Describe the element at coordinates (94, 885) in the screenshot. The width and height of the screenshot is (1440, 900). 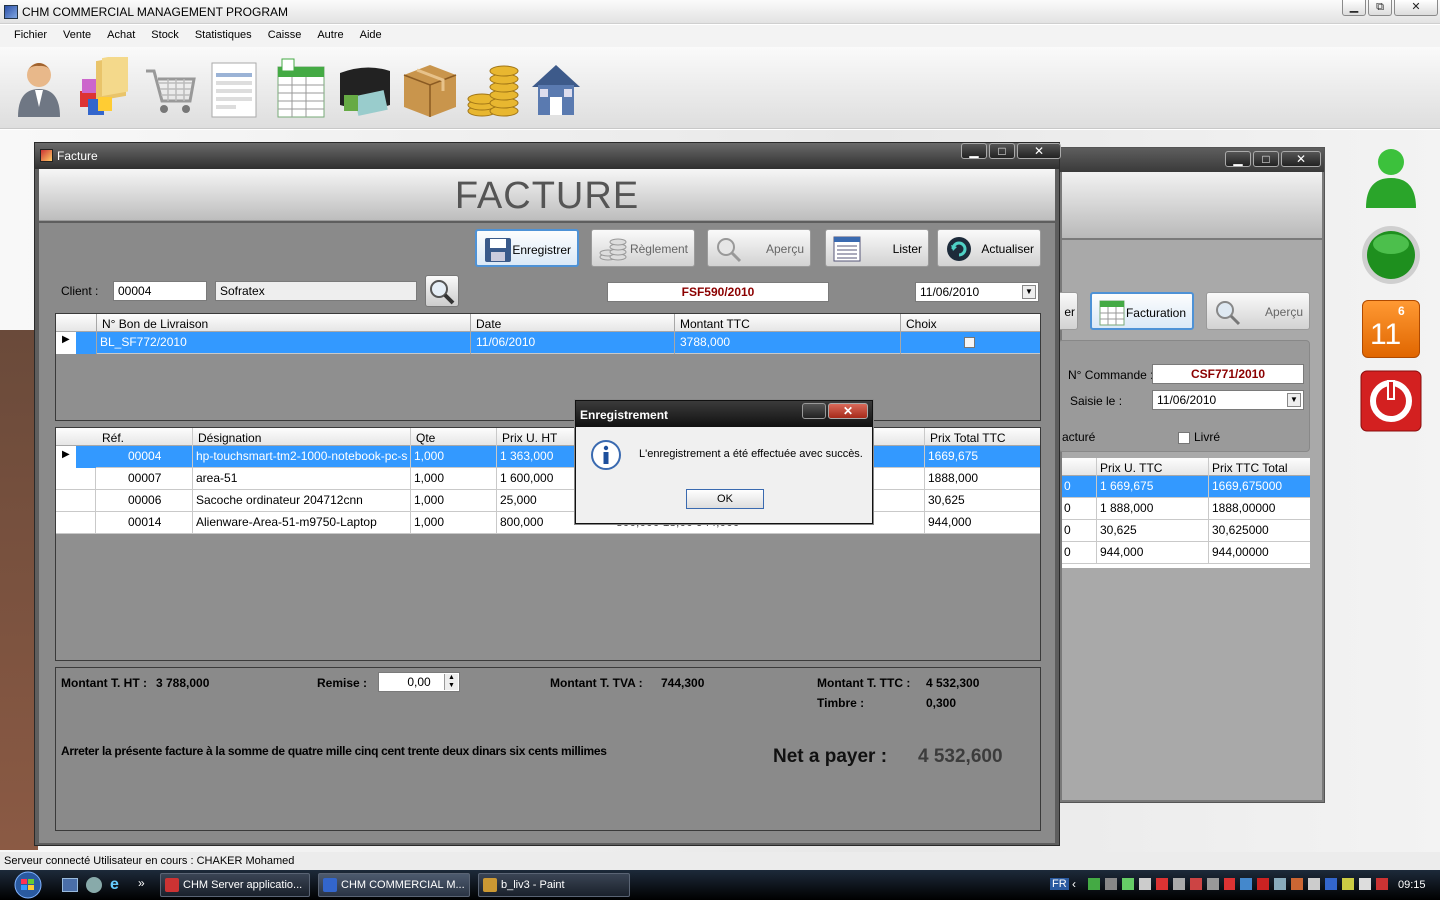
I see `media-player-icon` at that location.